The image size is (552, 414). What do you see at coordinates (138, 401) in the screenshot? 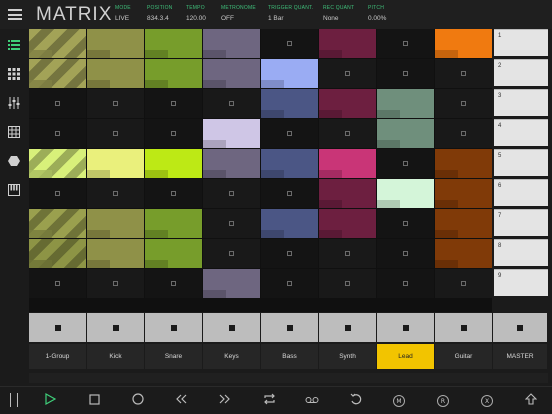
I see `record-button` at bounding box center [138, 401].